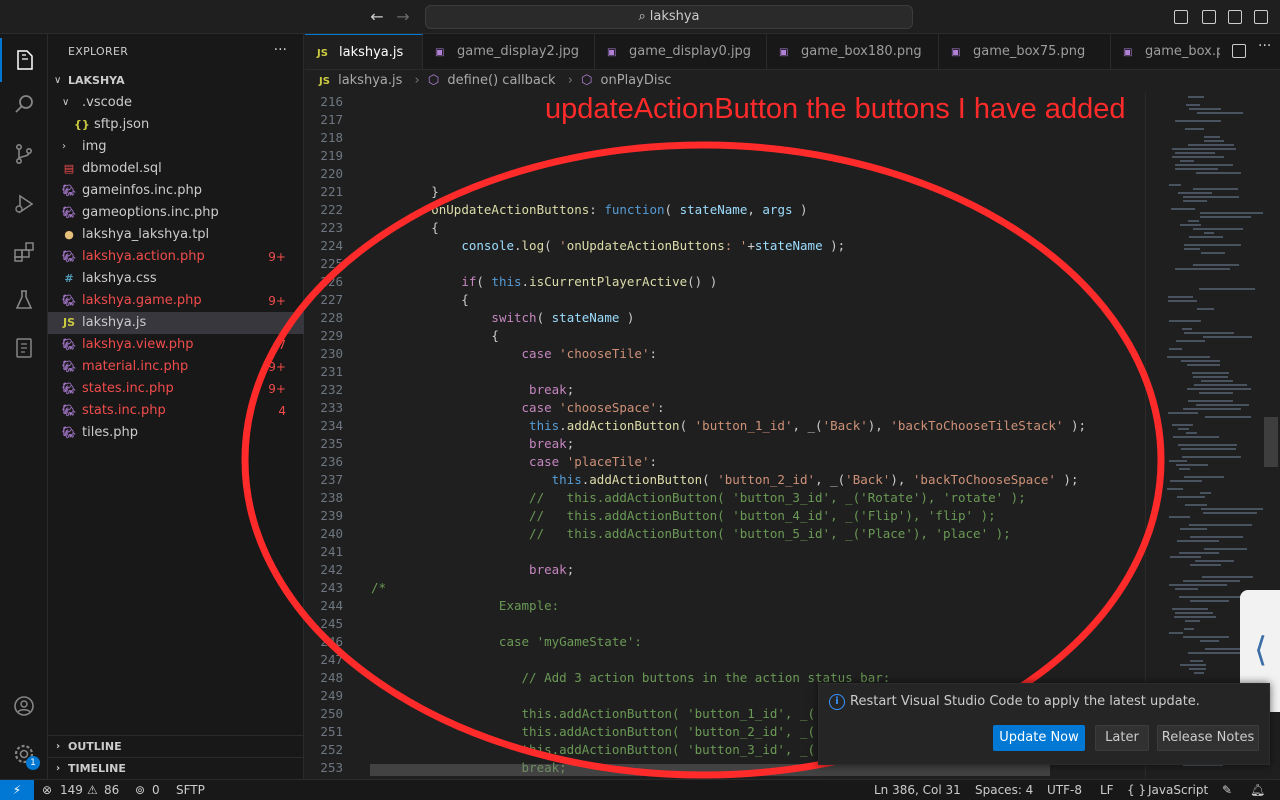 This screenshot has width=1280, height=800. What do you see at coordinates (176, 125) in the screenshot?
I see `explorer-item: {} sftp.json` at bounding box center [176, 125].